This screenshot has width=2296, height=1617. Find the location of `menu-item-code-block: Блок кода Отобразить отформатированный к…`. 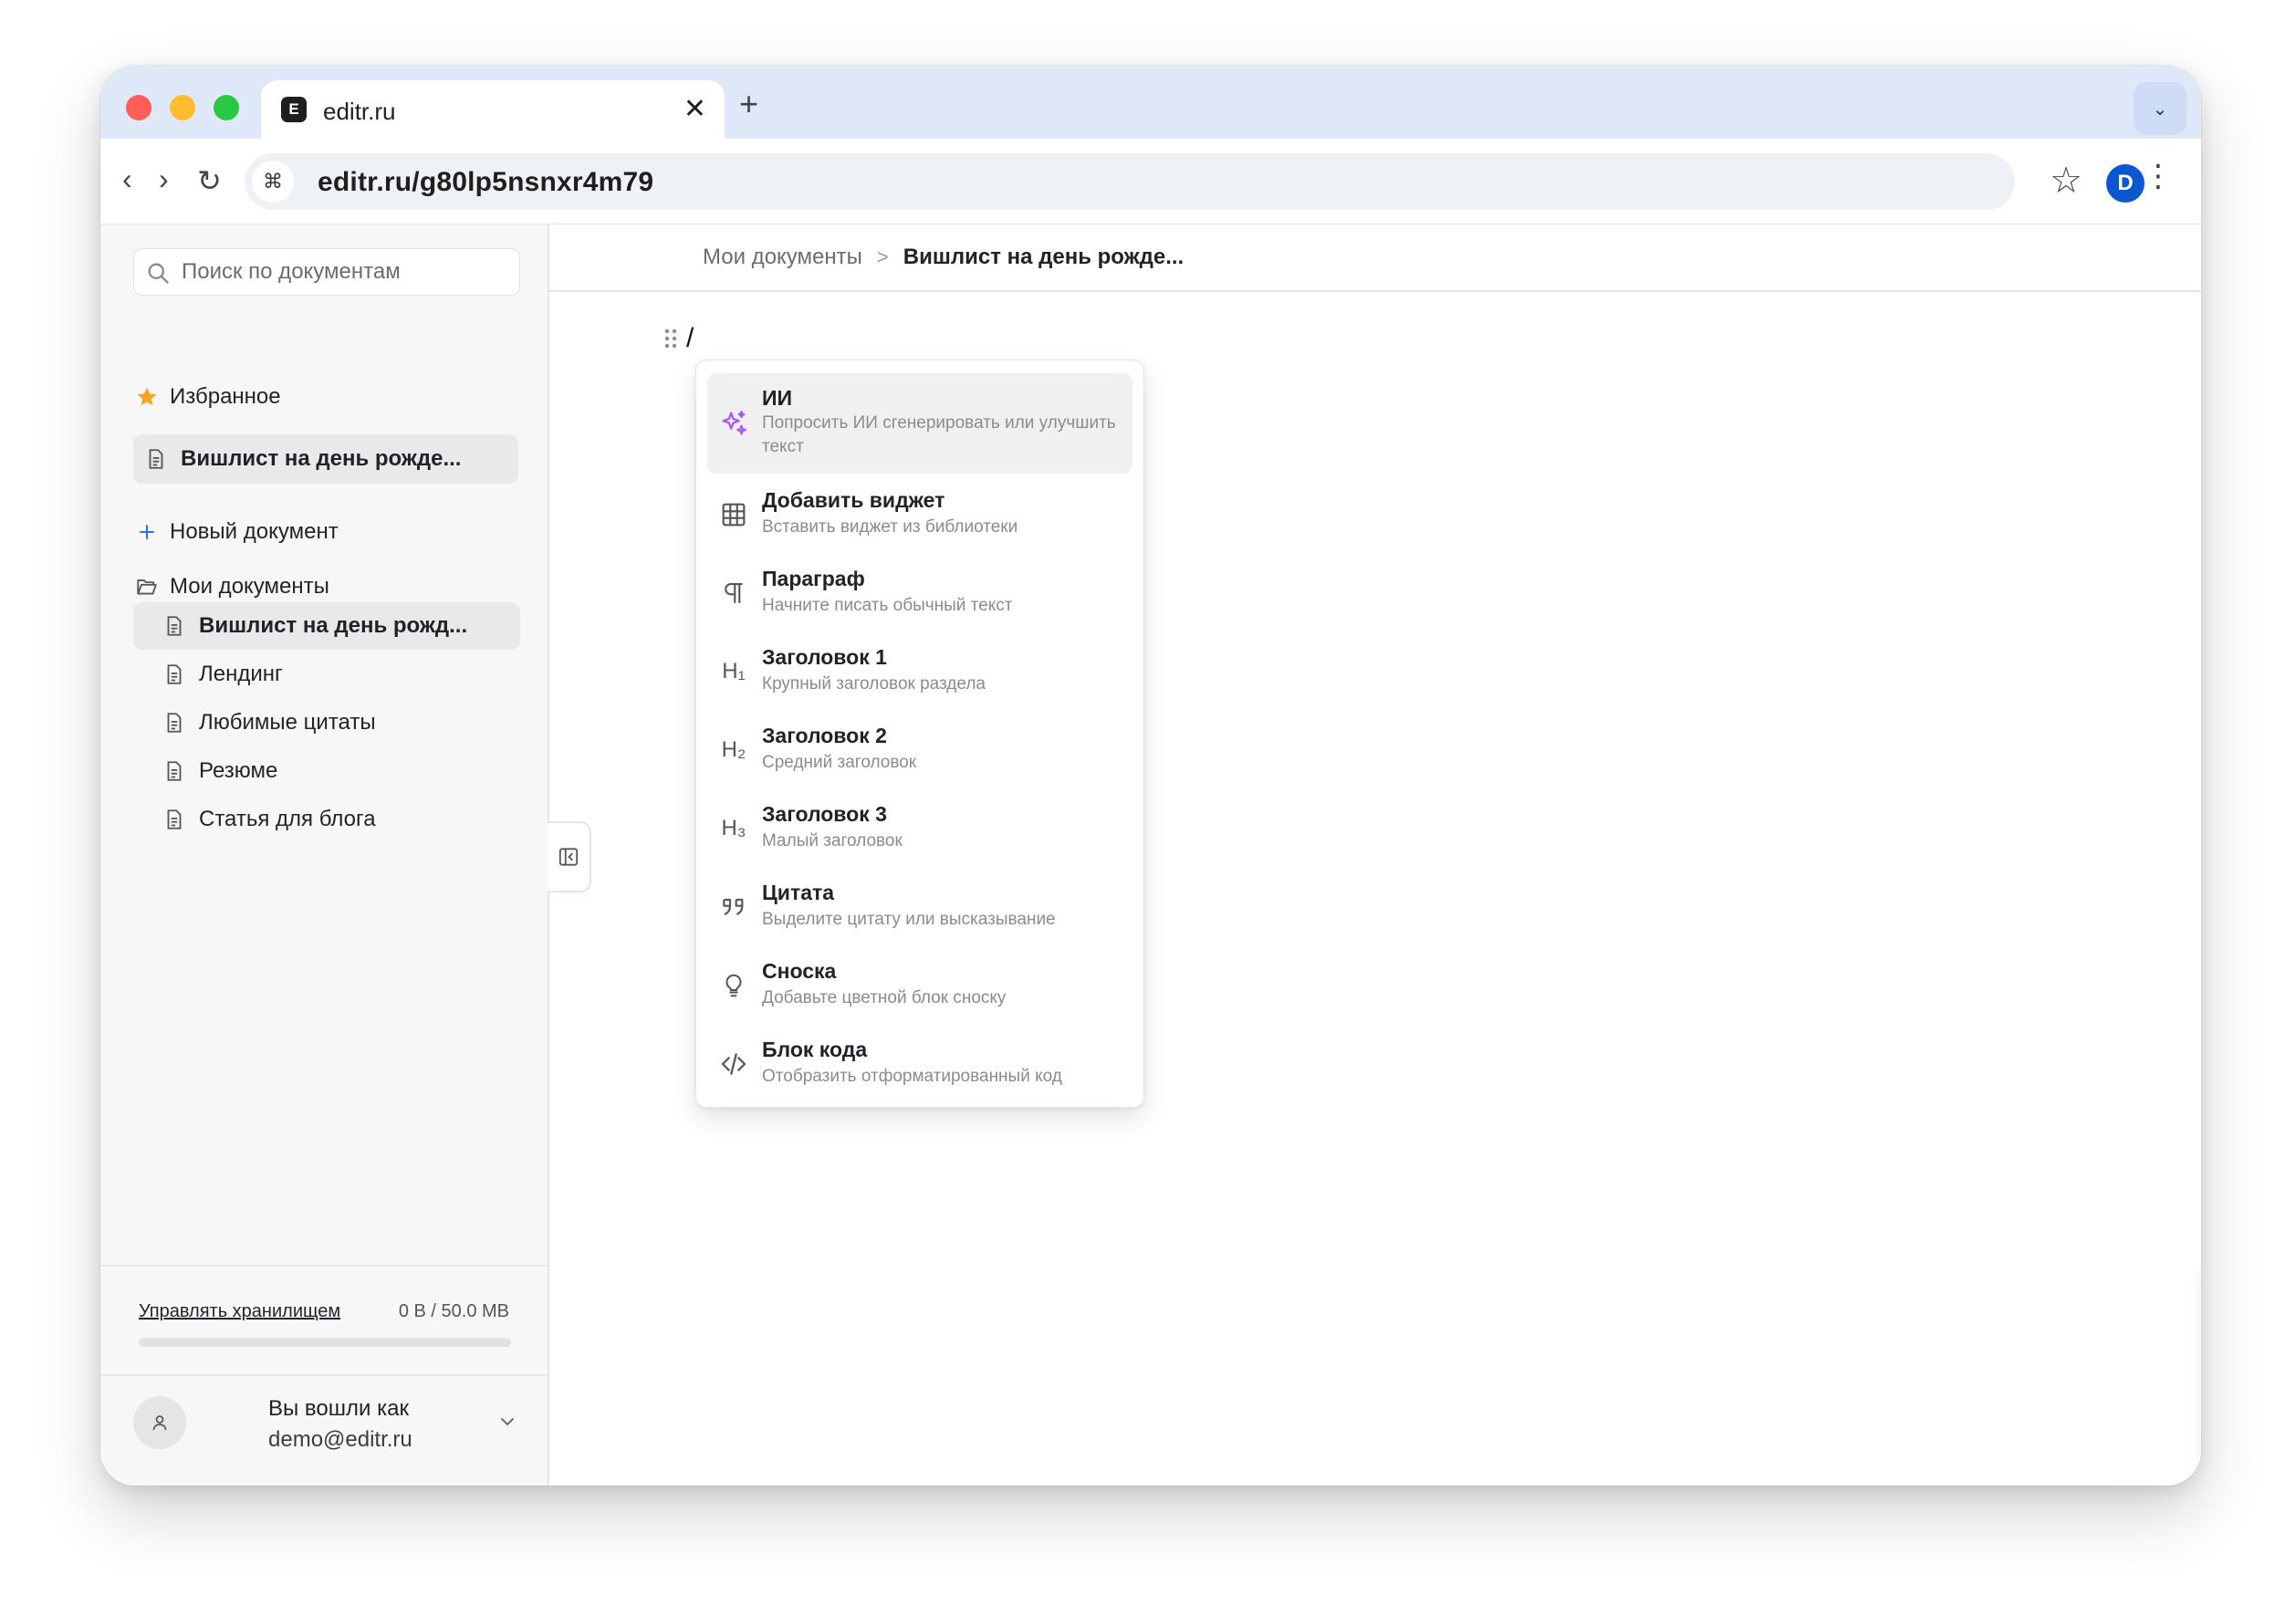

menu-item-code-block: Блок кода Отобразить отформатированный к… is located at coordinates (919, 1064).